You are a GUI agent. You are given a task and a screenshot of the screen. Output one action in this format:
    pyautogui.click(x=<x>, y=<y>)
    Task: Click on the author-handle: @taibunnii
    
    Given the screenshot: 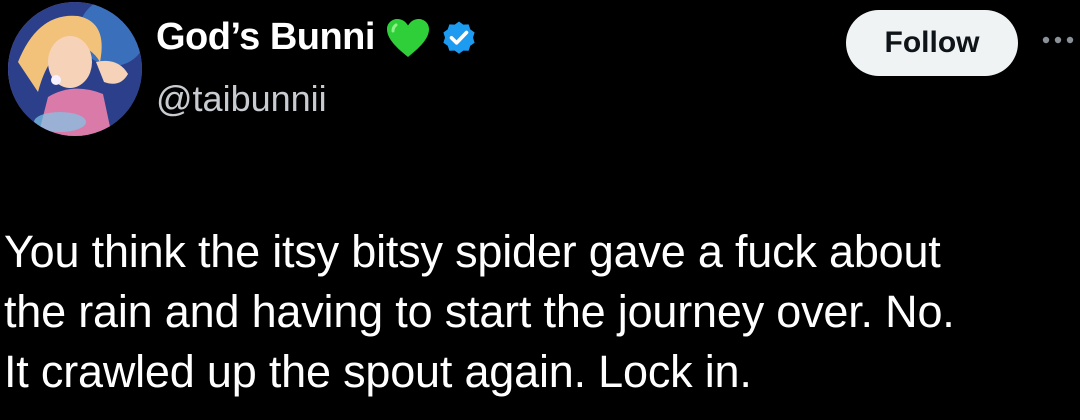 What is the action you would take?
    pyautogui.click(x=241, y=99)
    